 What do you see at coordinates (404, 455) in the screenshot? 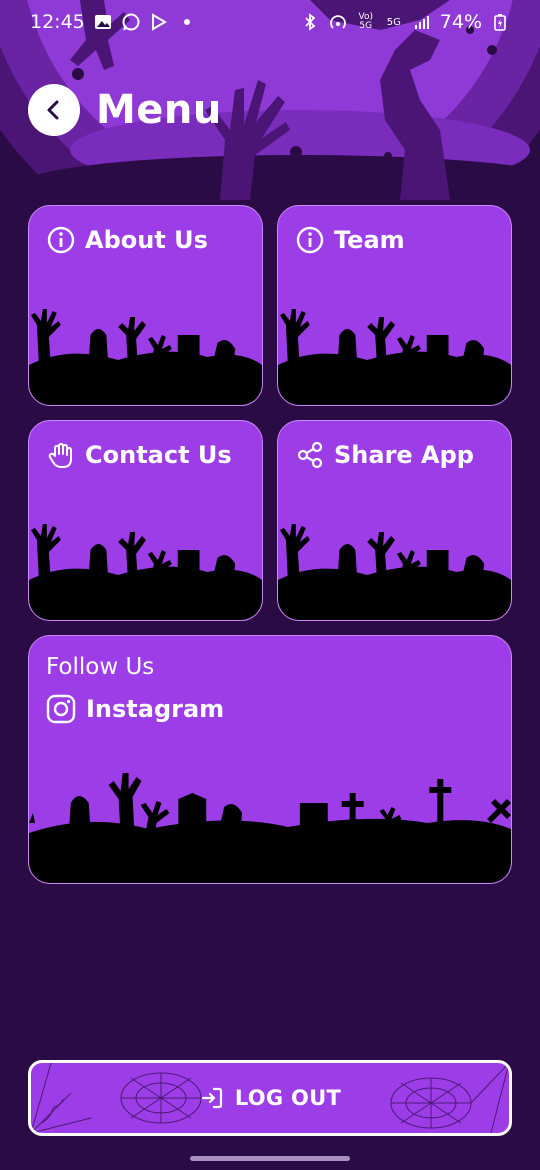
I see `share-app-label: Share App` at bounding box center [404, 455].